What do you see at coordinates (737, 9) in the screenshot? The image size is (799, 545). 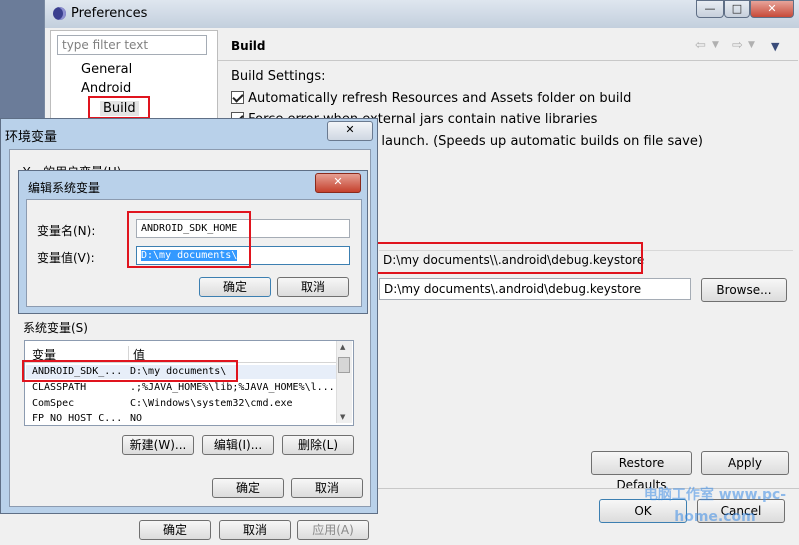 I see `maximize-button: □` at bounding box center [737, 9].